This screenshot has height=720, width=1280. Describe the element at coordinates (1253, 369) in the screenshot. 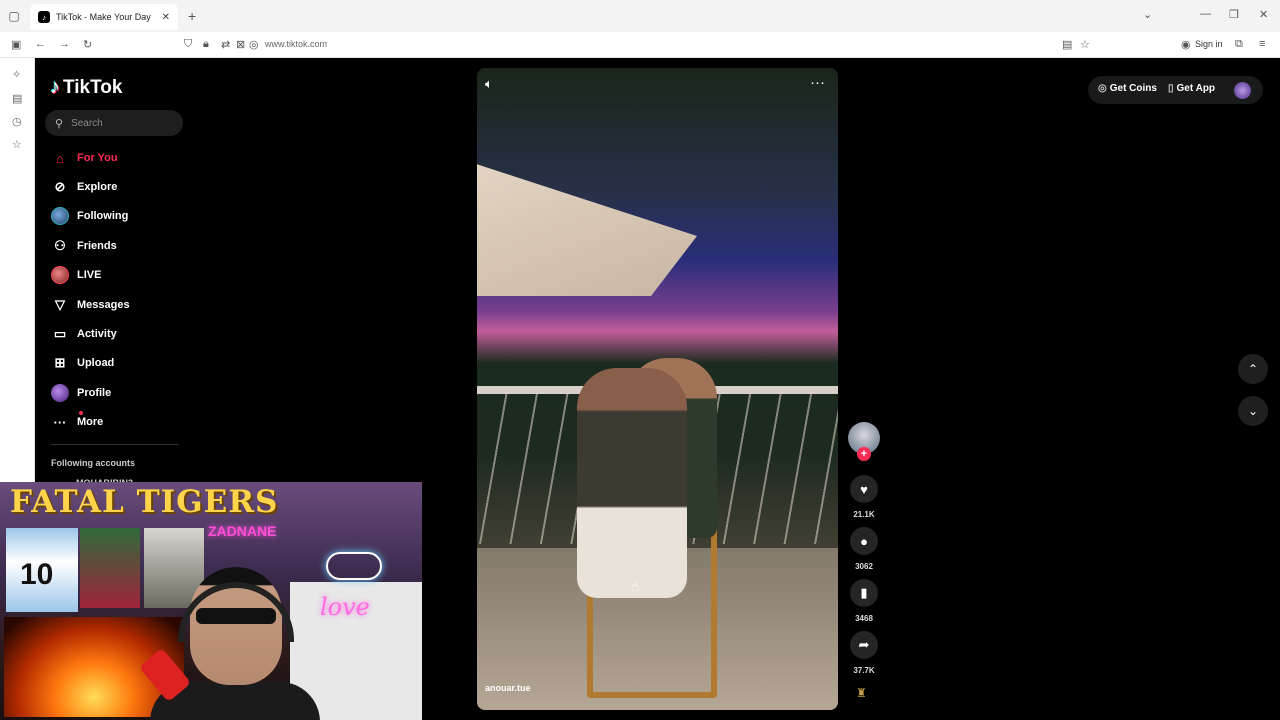

I see `previous-video-button: ⌃` at that location.